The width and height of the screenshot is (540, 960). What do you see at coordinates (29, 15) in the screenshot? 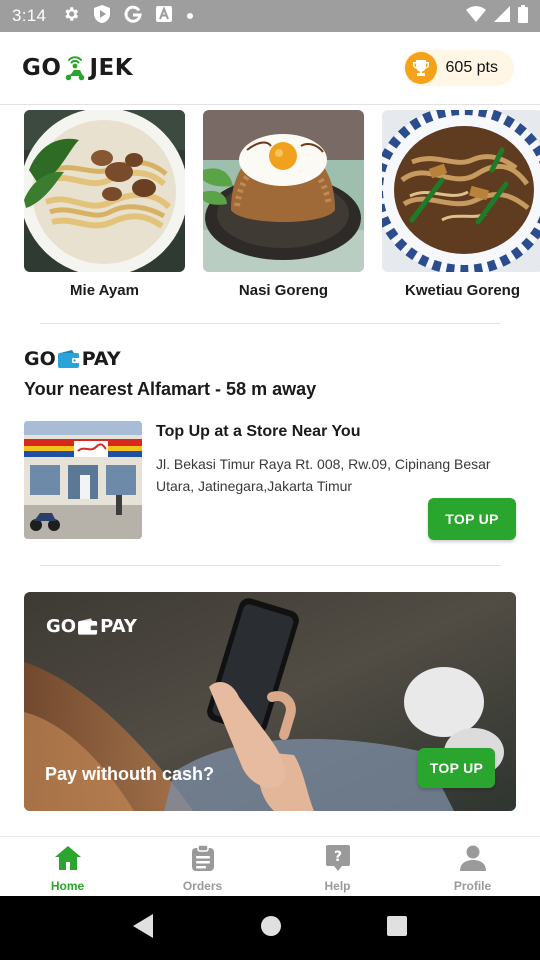
I see `status-time: 3:14` at bounding box center [29, 15].